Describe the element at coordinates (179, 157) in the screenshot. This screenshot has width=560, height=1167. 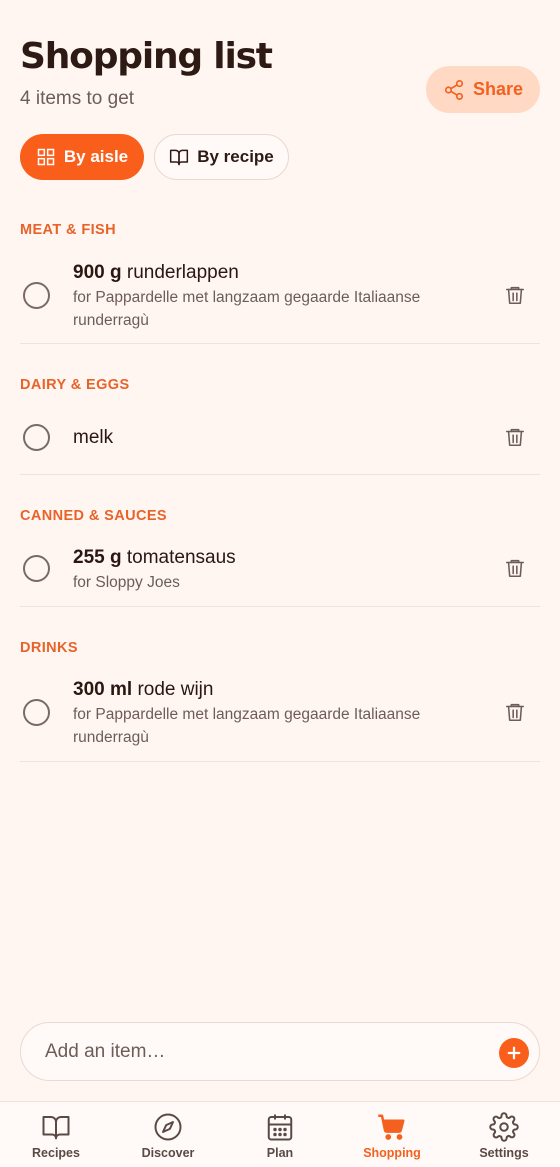
I see `book-open-icon` at that location.